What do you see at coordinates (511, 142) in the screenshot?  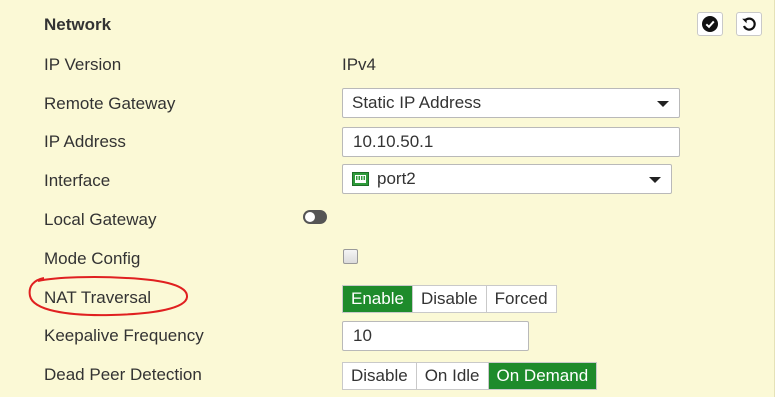 I see `ip-address-input: 10.10.50.1` at bounding box center [511, 142].